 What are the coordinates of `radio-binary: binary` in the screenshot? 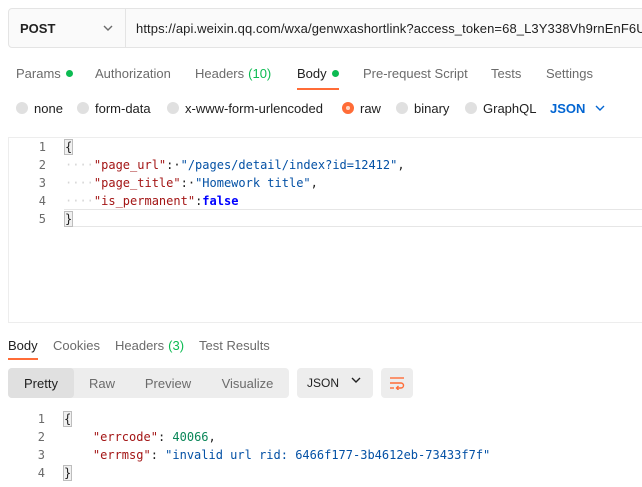 It's located at (422, 108).